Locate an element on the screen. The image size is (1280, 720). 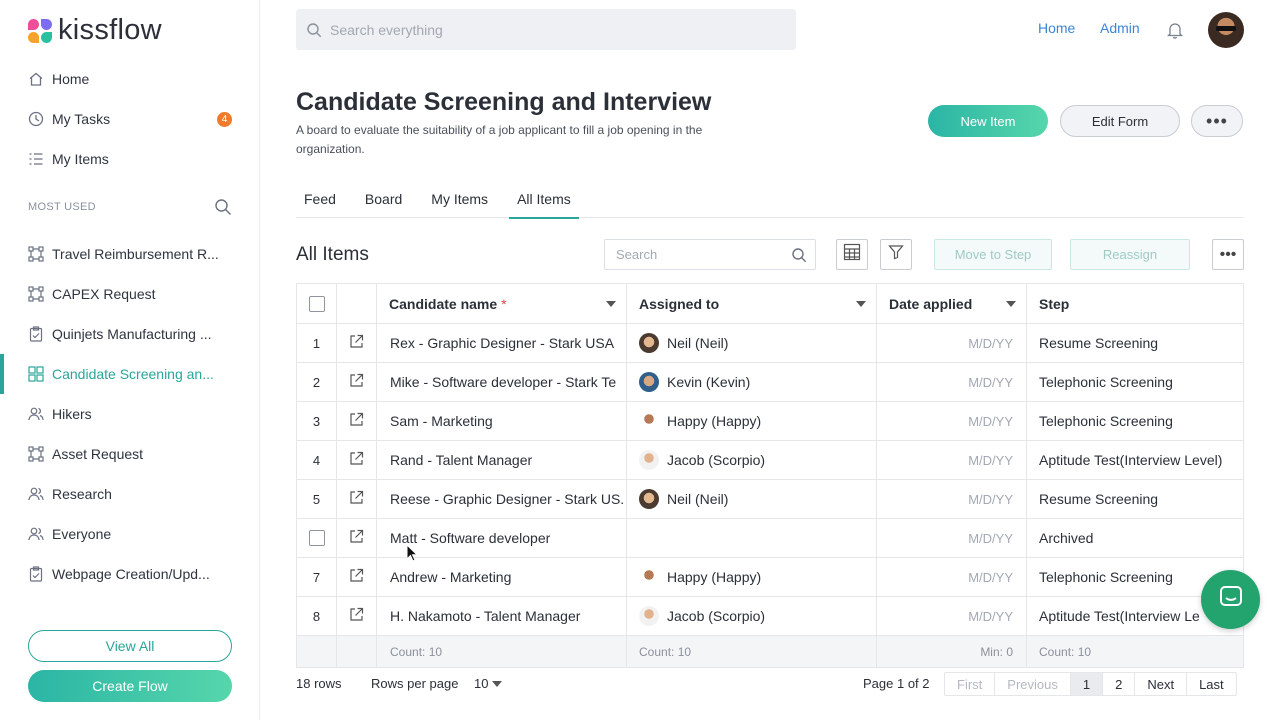
candidate-name-cell: Rand - Talent Manager is located at coordinates (502, 460).